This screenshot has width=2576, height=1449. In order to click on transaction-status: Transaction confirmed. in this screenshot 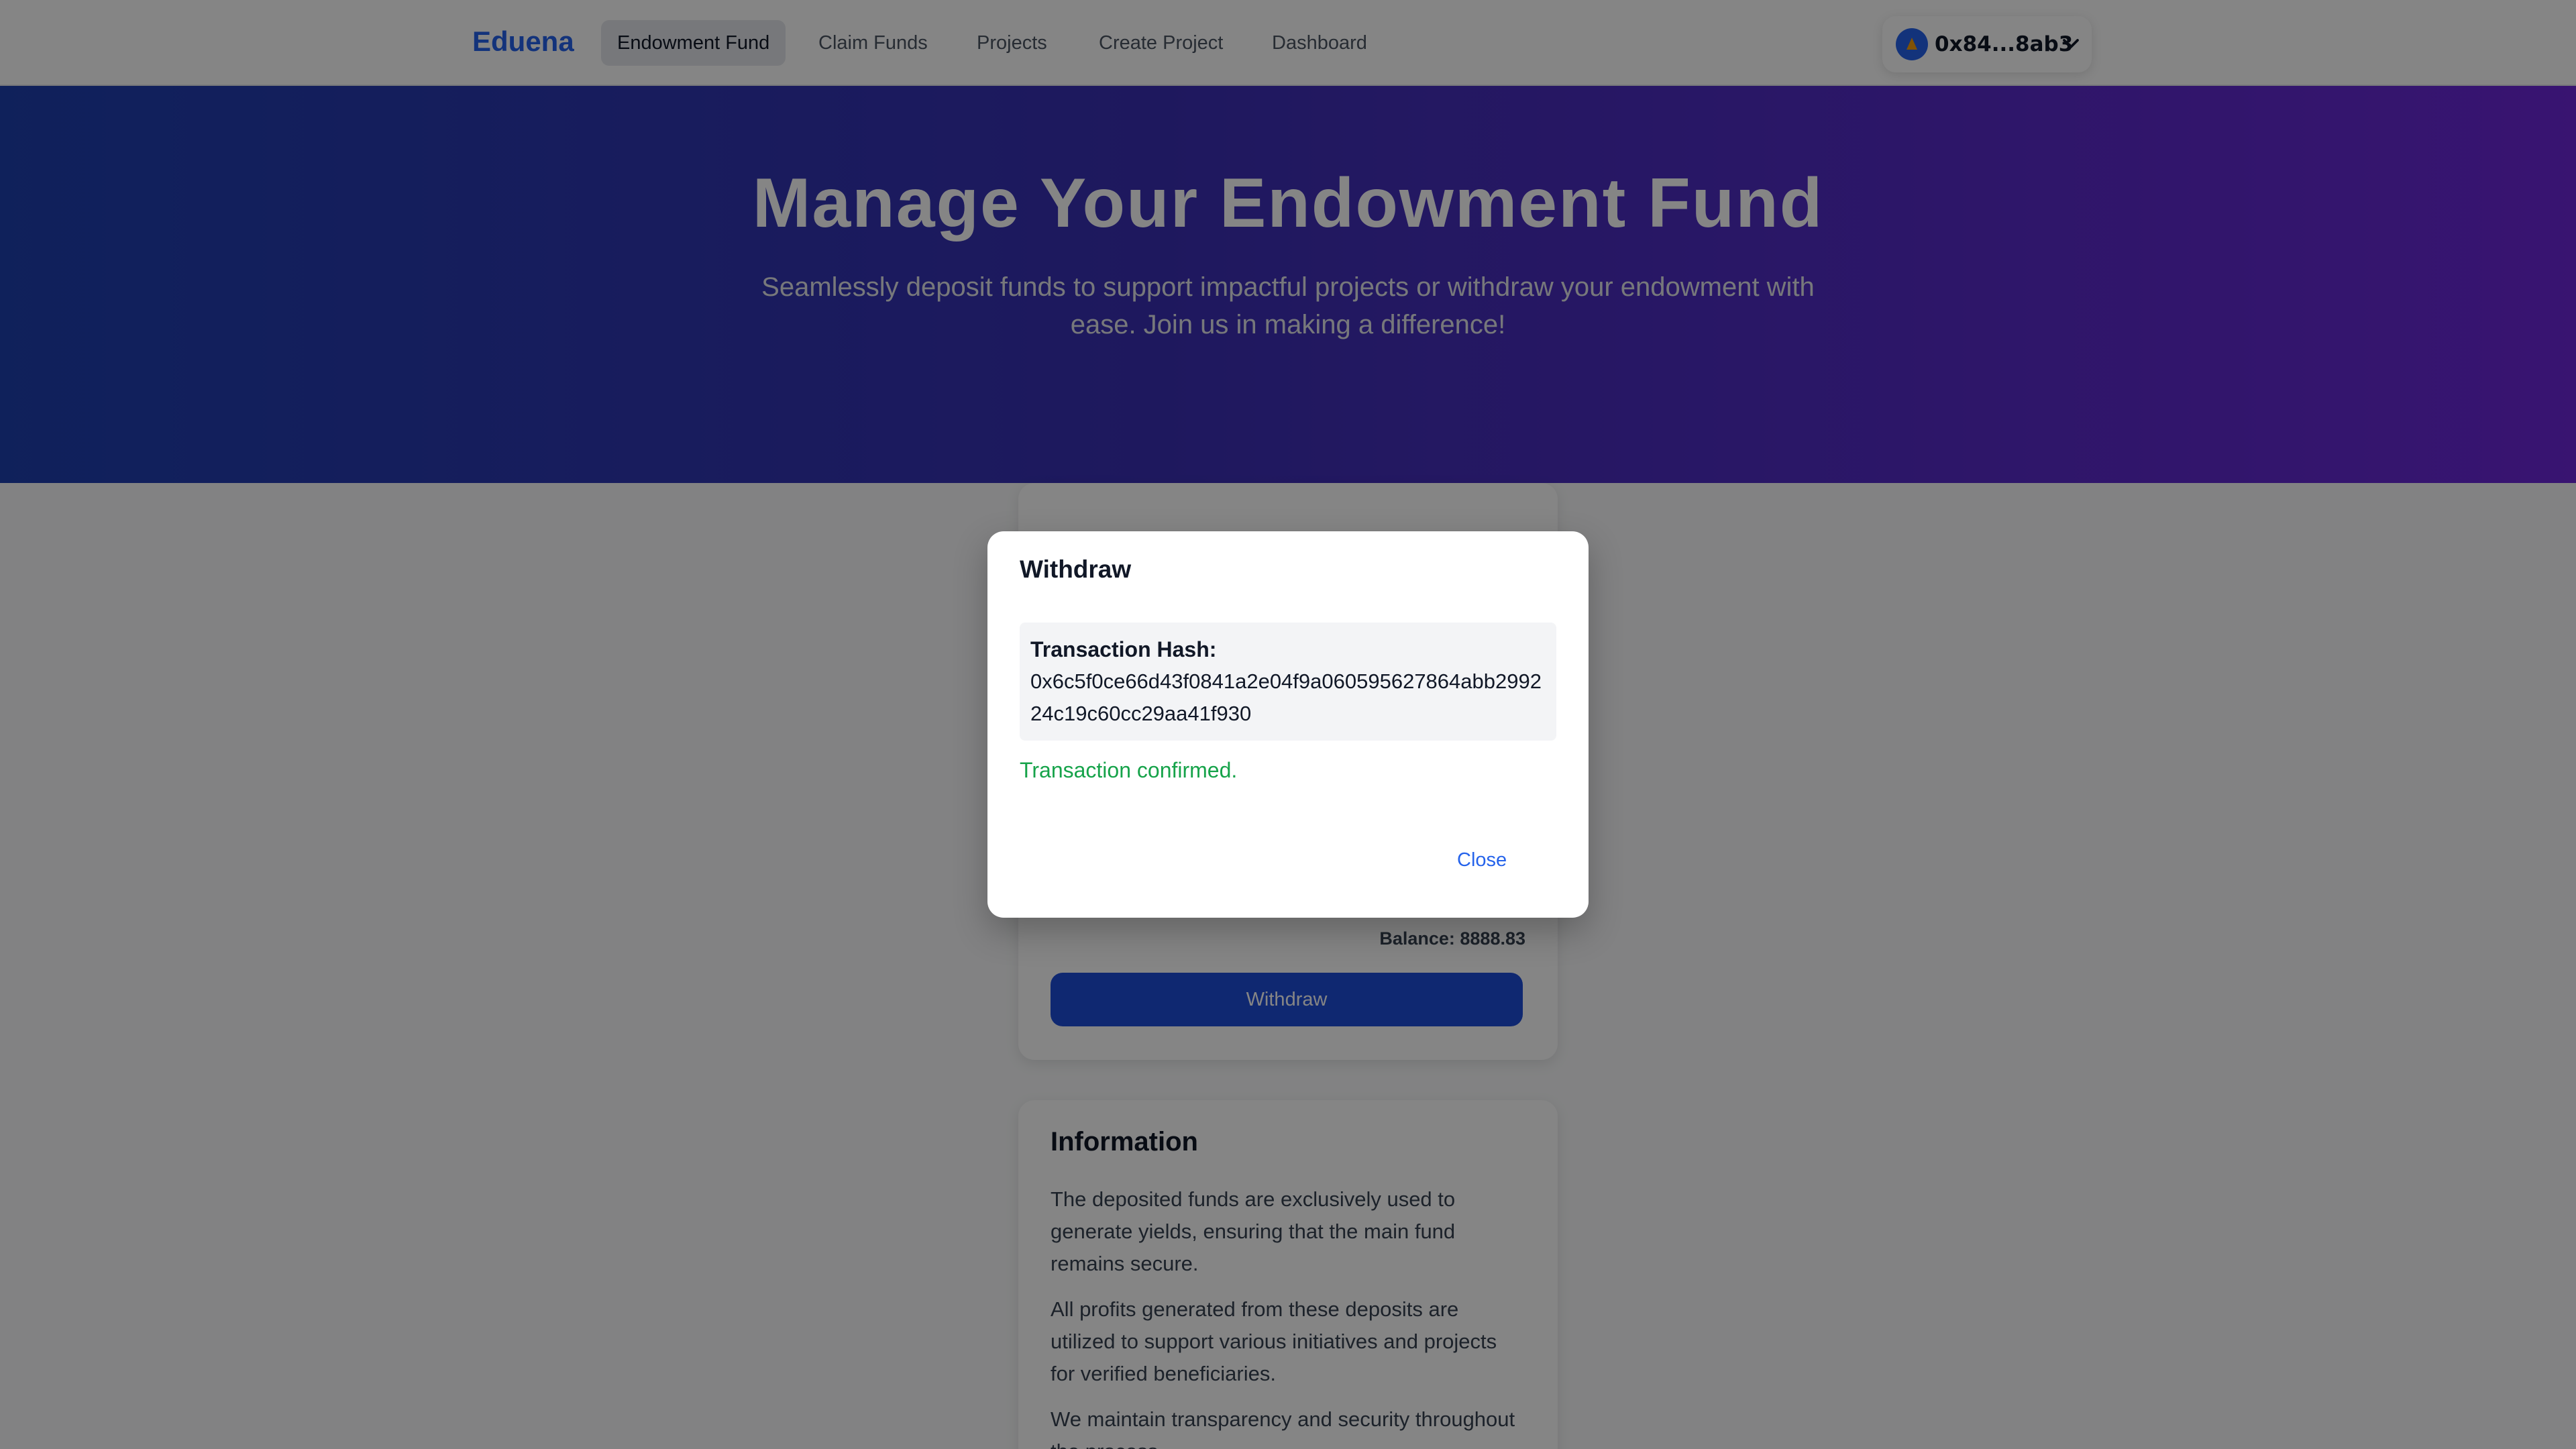, I will do `click(1129, 770)`.